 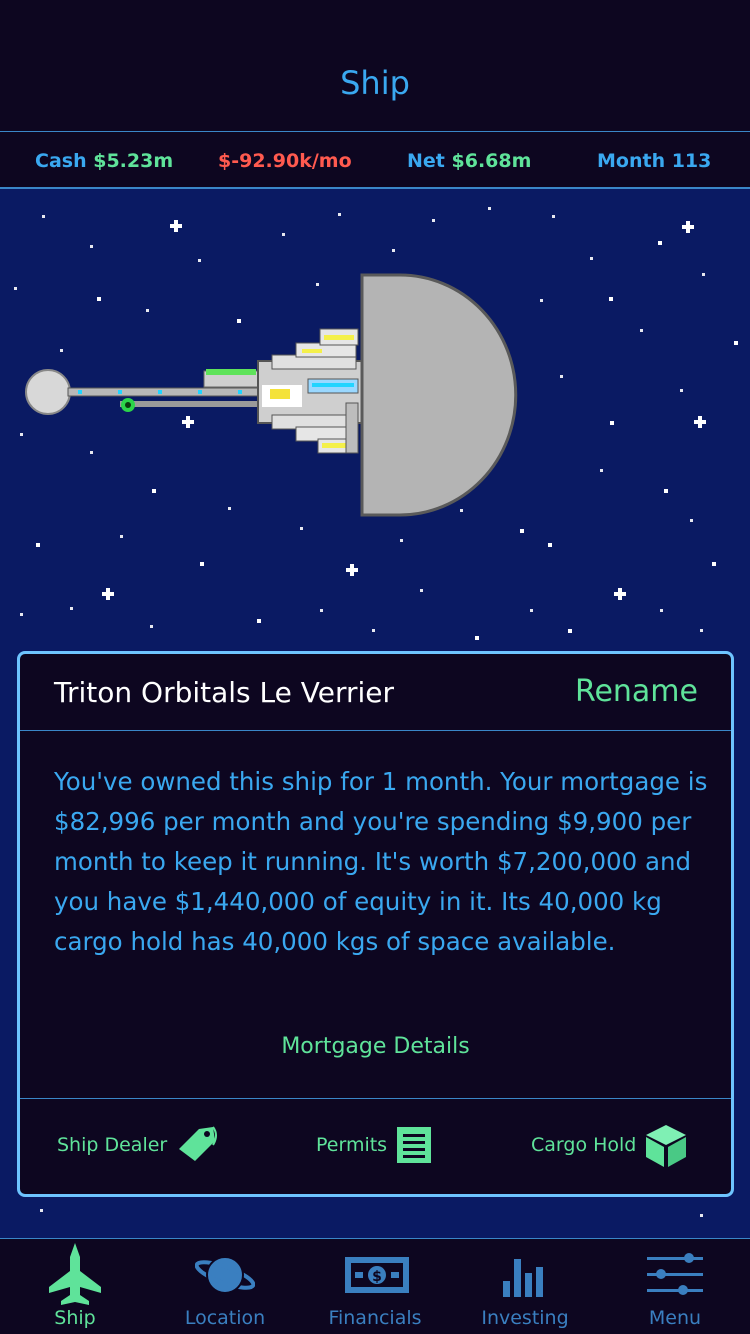 I want to click on money-icon: $, so click(x=377, y=1275).